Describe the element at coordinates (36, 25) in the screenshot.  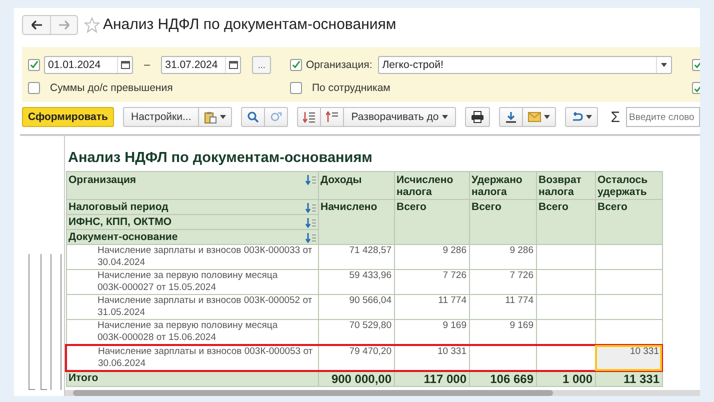
I see `back-arrow-icon` at that location.